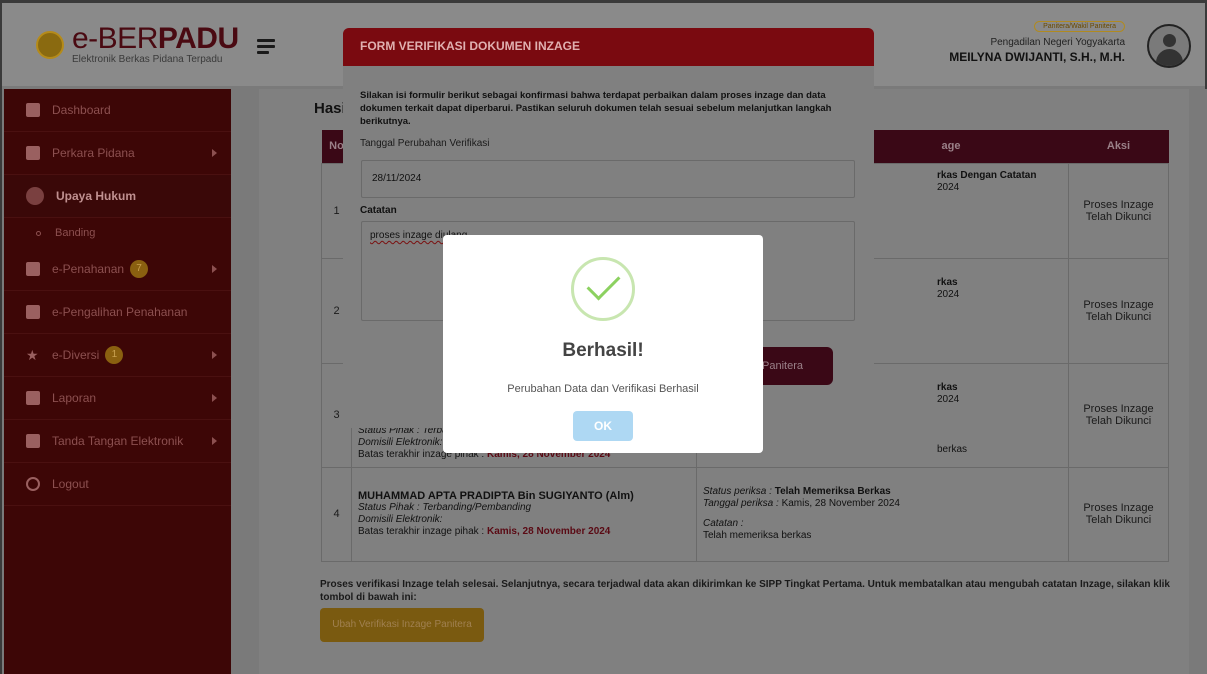 Image resolution: width=1207 pixels, height=674 pixels. I want to click on section-title: Hasi, so click(330, 108).